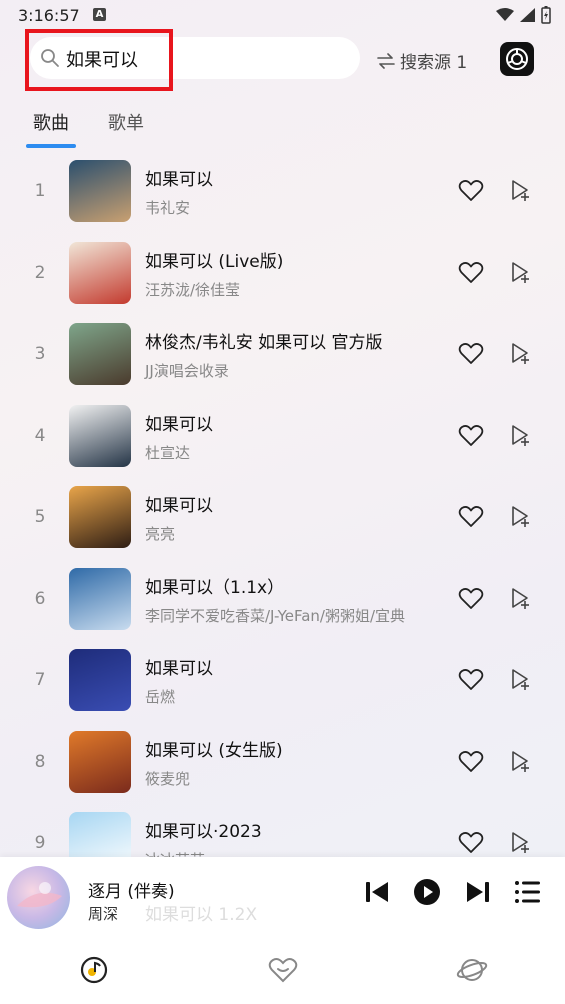 This screenshot has height=1004, width=565. Describe the element at coordinates (282, 599) in the screenshot. I see `song-row: 6 如果可以（1.1x） 李同学不爱吃香菜/J-YeFan/粥粥姐/宜典` at that location.